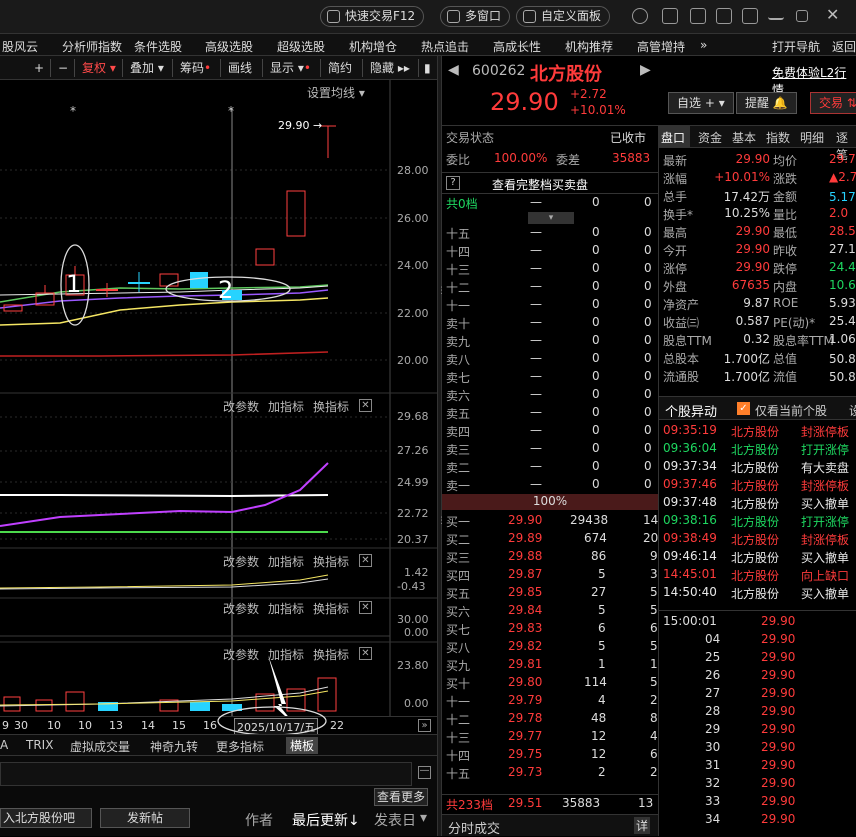 The width and height of the screenshot is (856, 837). Describe the element at coordinates (229, 46) in the screenshot. I see `menu-item-advanced-select: 高级选股` at that location.